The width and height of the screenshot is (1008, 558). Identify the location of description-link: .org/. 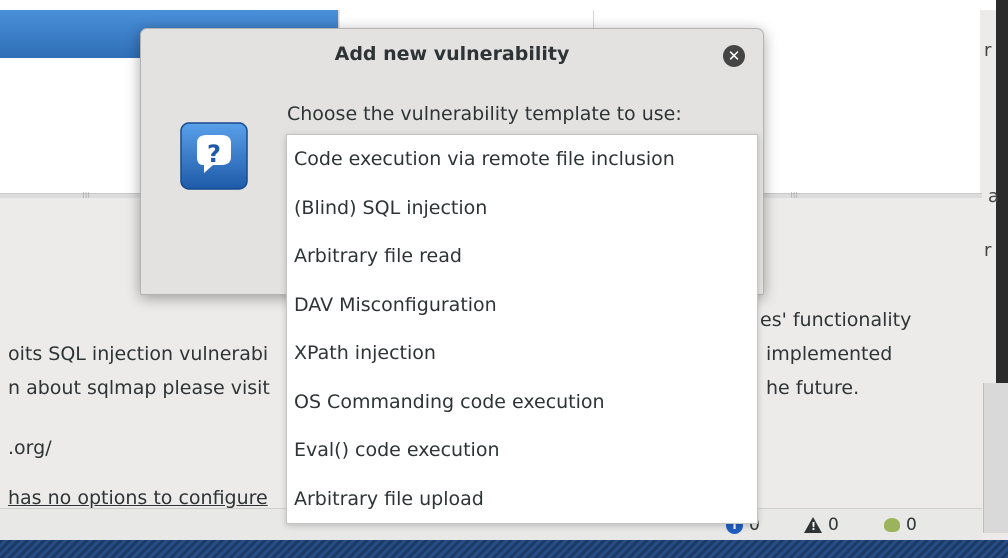
(30, 448).